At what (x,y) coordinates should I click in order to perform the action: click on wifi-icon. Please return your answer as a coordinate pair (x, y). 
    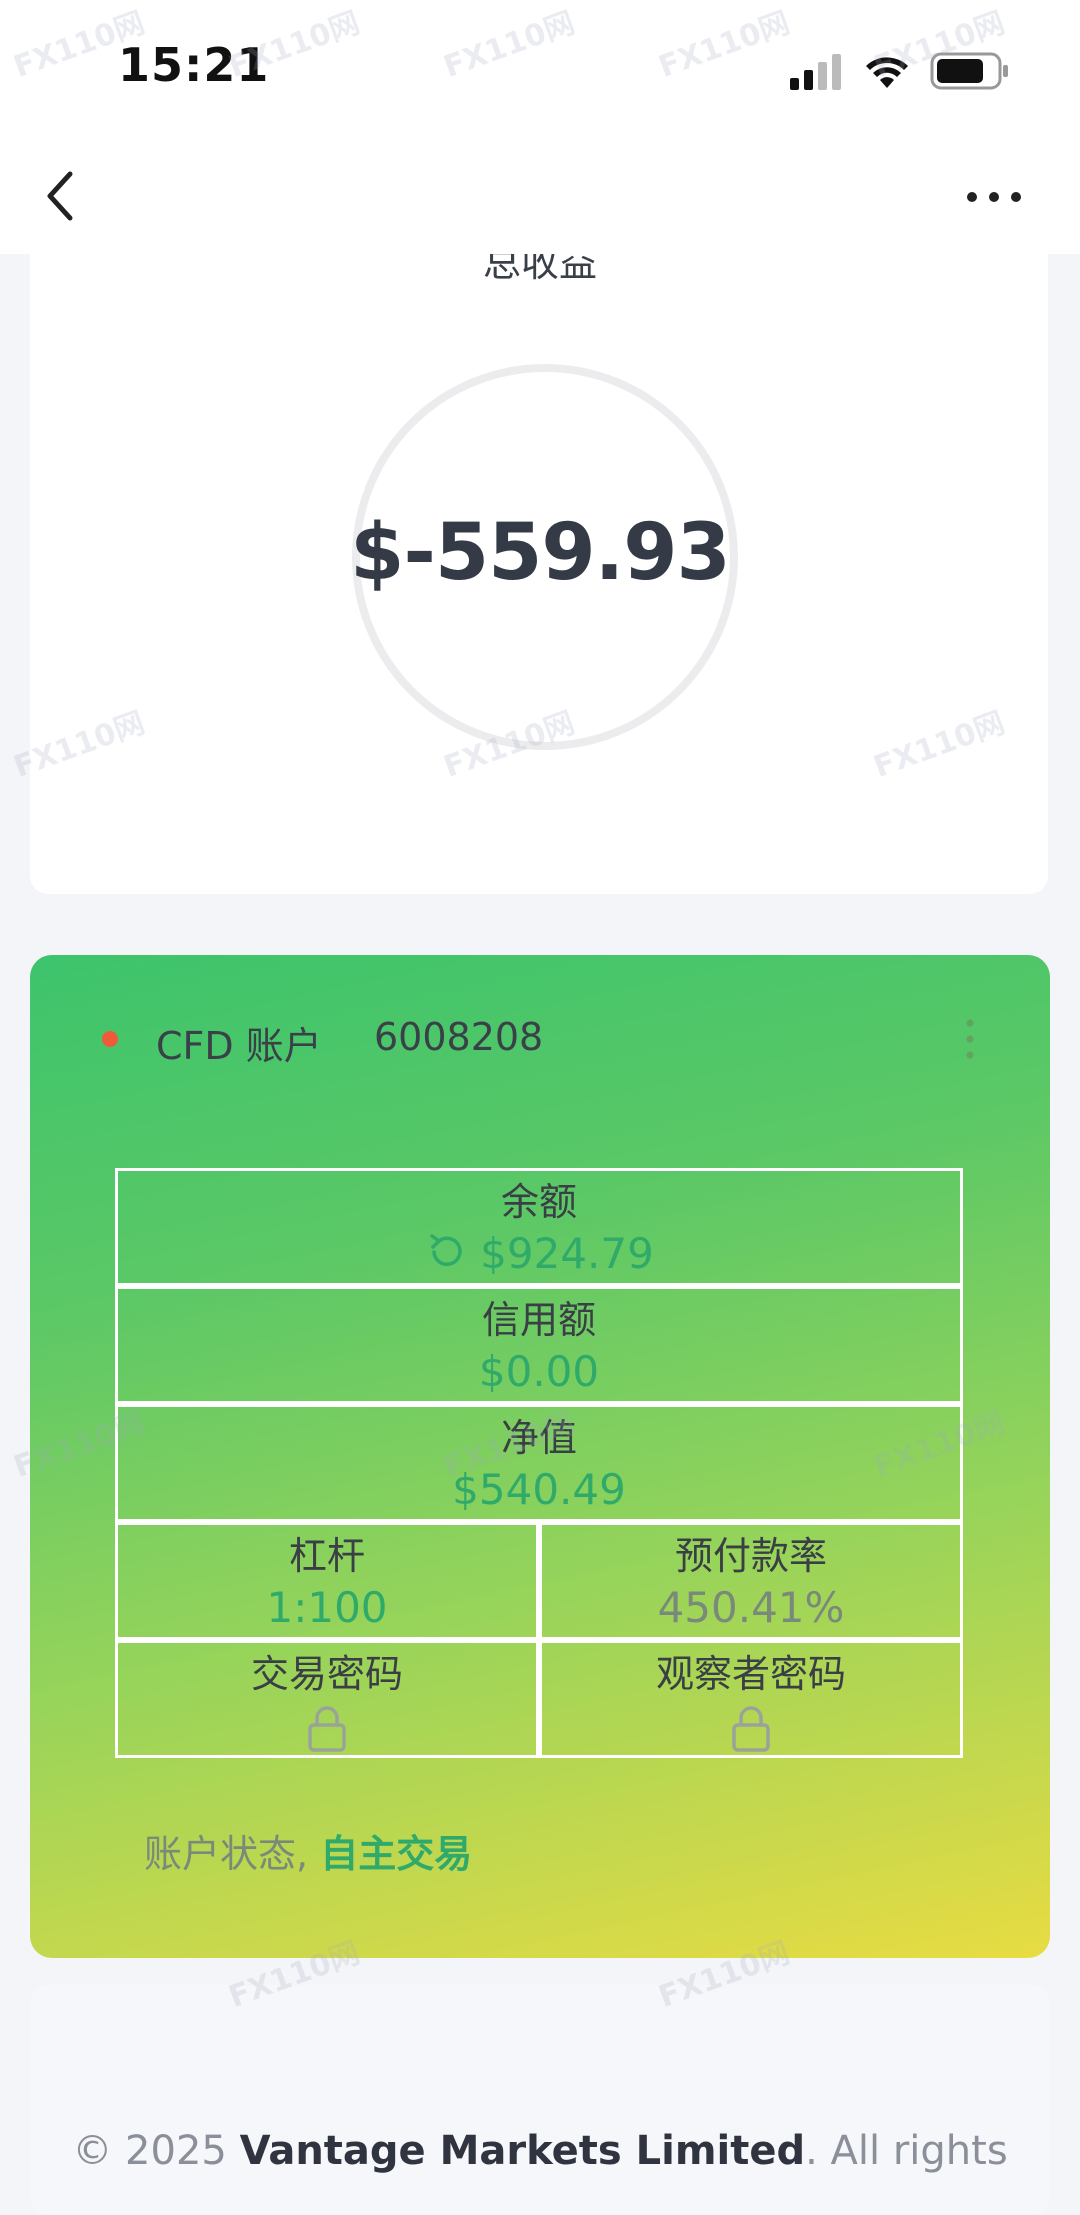
    Looking at the image, I should click on (887, 72).